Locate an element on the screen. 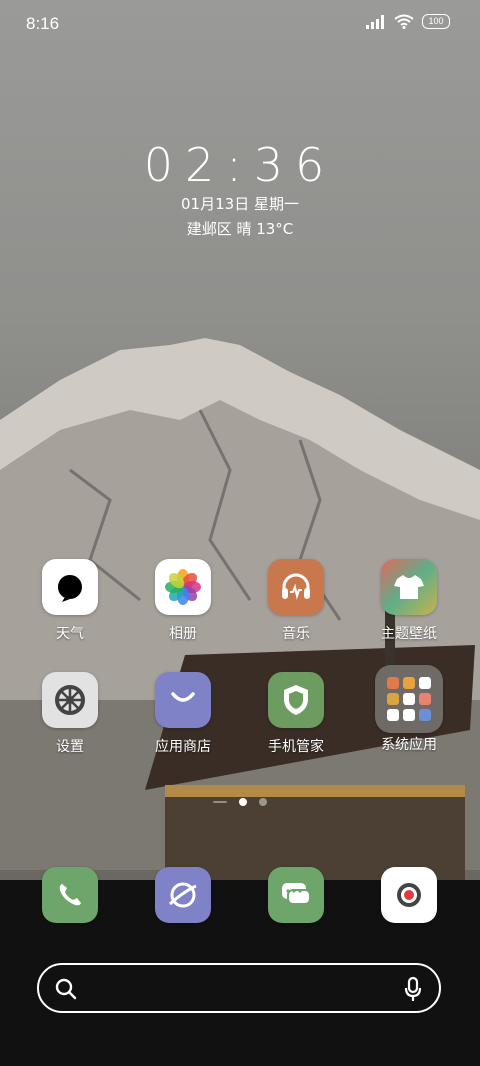 The width and height of the screenshot is (480, 1066). browser-icon is located at coordinates (183, 895).